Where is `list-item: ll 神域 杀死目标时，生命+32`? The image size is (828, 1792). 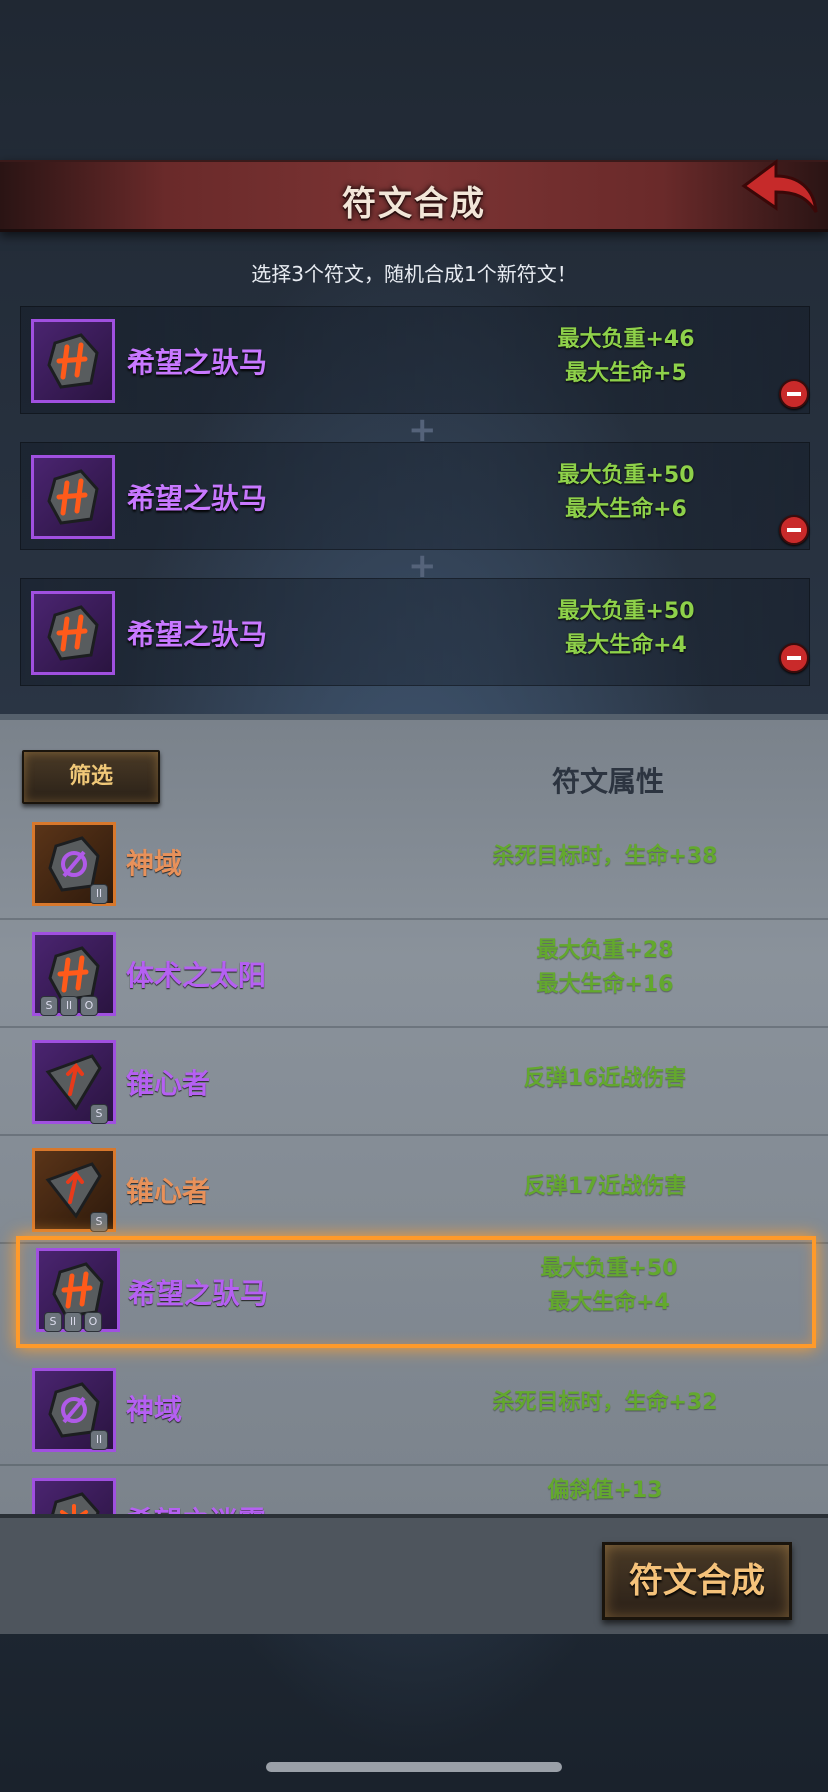 list-item: ll 神域 杀死目标时，生命+32 is located at coordinates (414, 1412).